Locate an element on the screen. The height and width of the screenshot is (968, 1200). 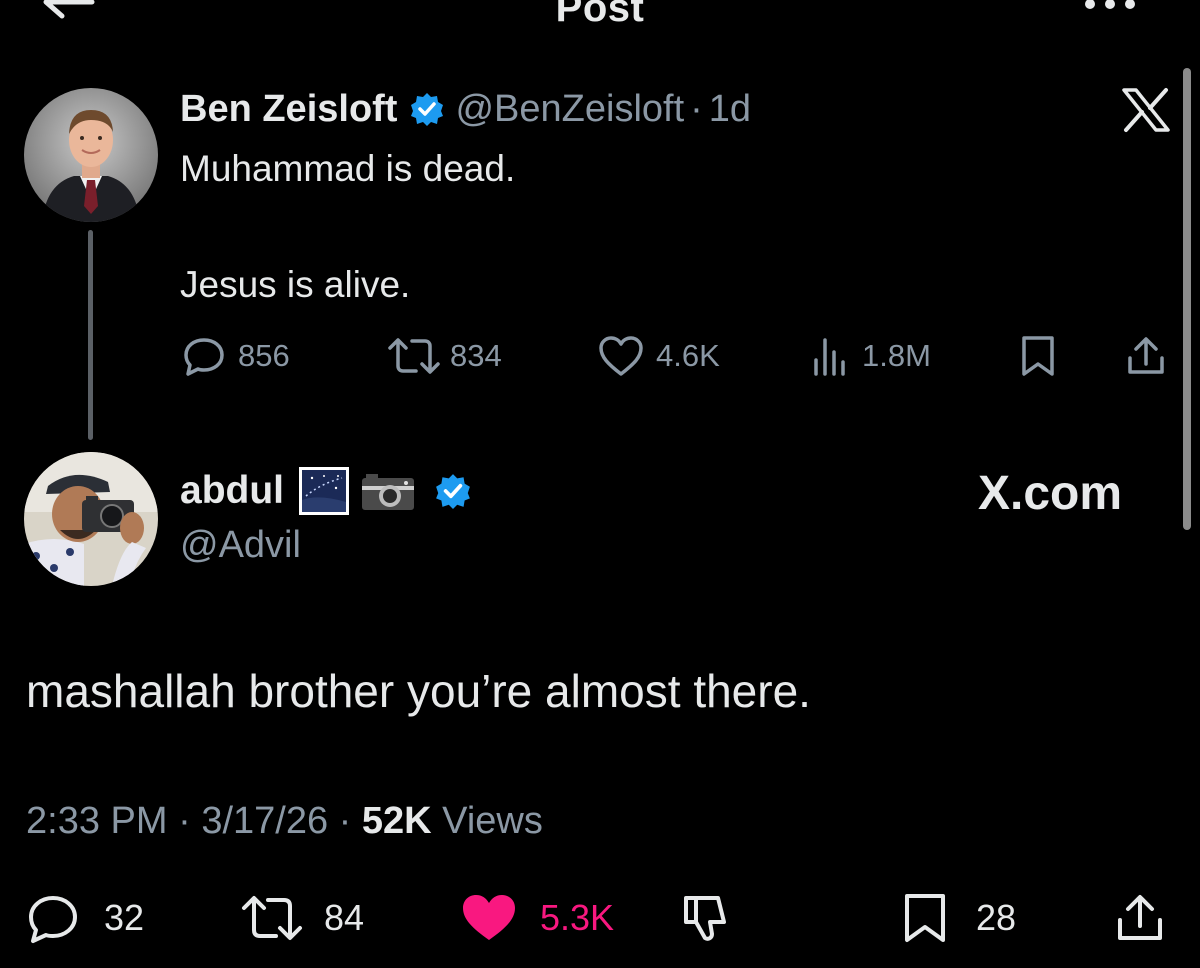
reply-repost-count: 84 is located at coordinates (344, 917).